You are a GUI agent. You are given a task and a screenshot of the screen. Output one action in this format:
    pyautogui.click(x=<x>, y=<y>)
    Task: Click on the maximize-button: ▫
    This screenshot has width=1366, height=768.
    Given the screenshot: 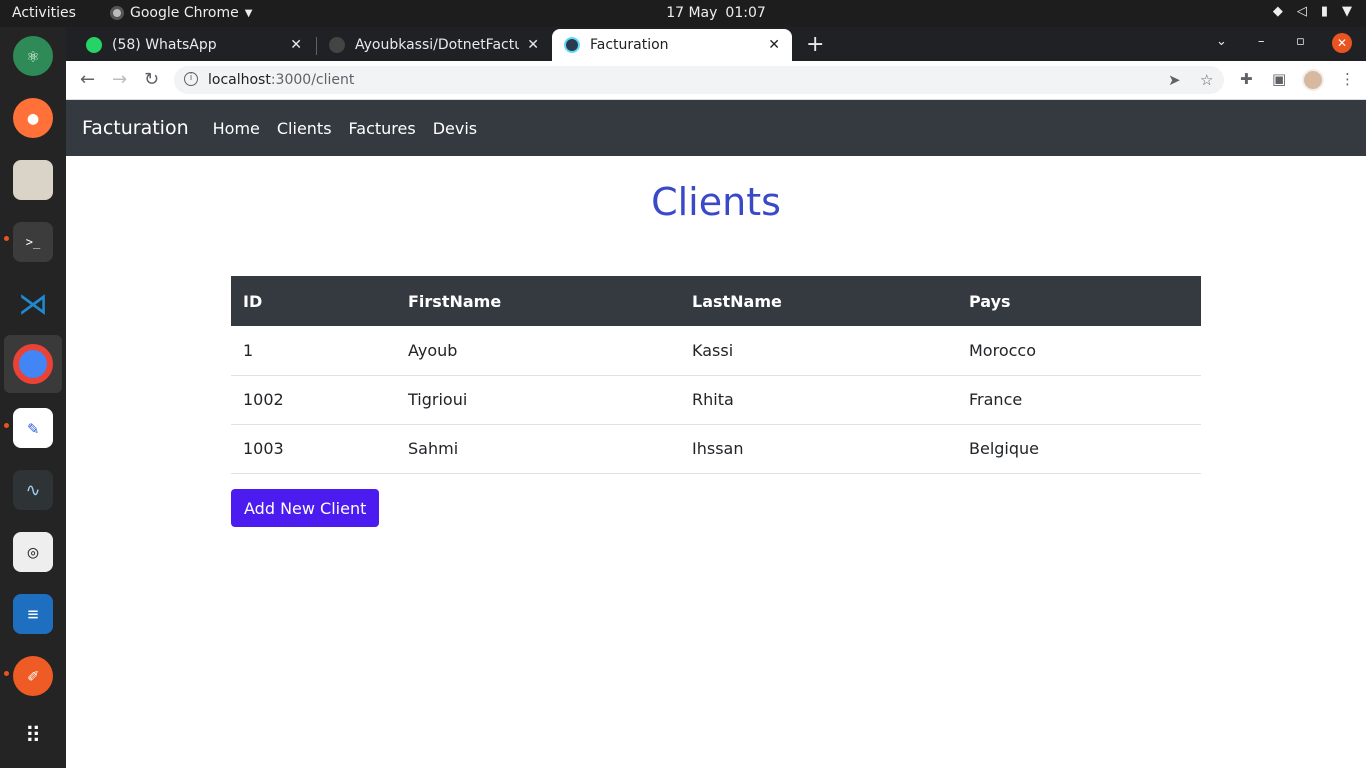 What is the action you would take?
    pyautogui.click(x=1300, y=41)
    